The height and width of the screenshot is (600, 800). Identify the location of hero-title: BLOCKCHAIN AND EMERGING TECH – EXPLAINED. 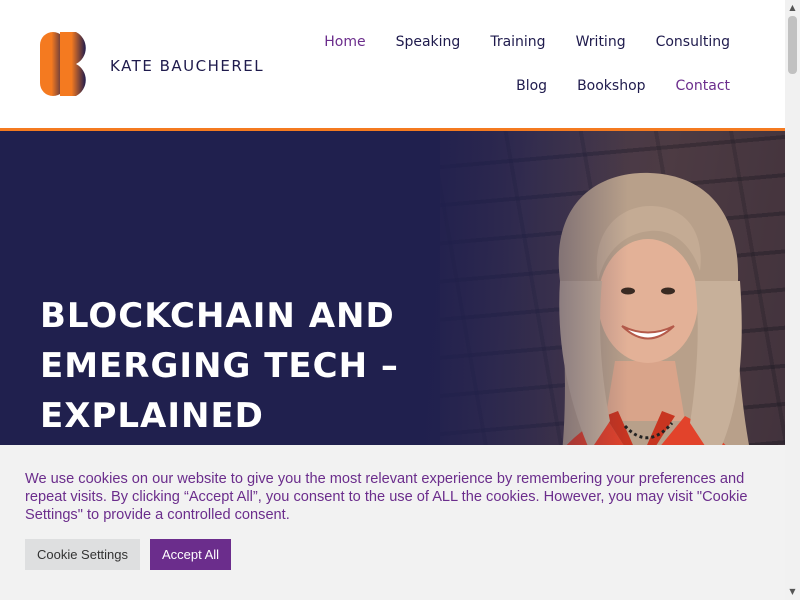
(230, 366).